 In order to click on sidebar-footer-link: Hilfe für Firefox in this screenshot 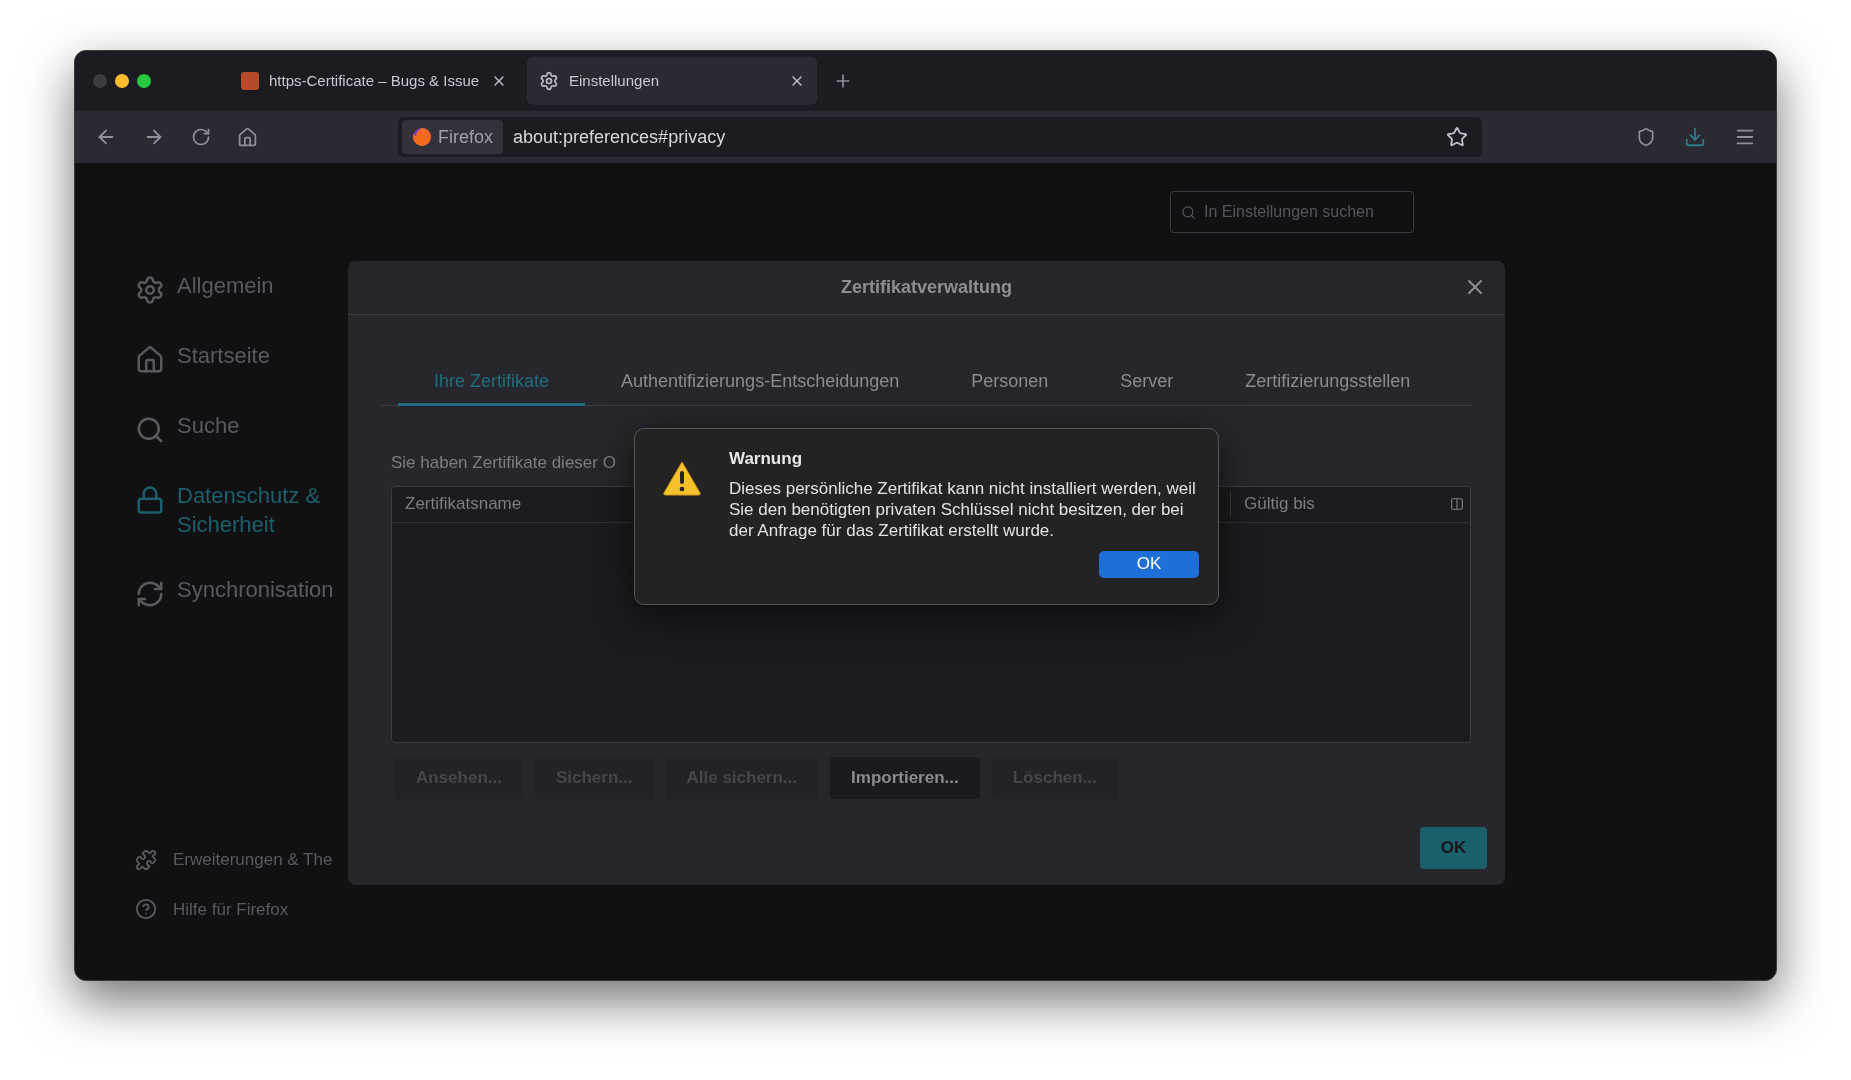, I will do `click(241, 909)`.